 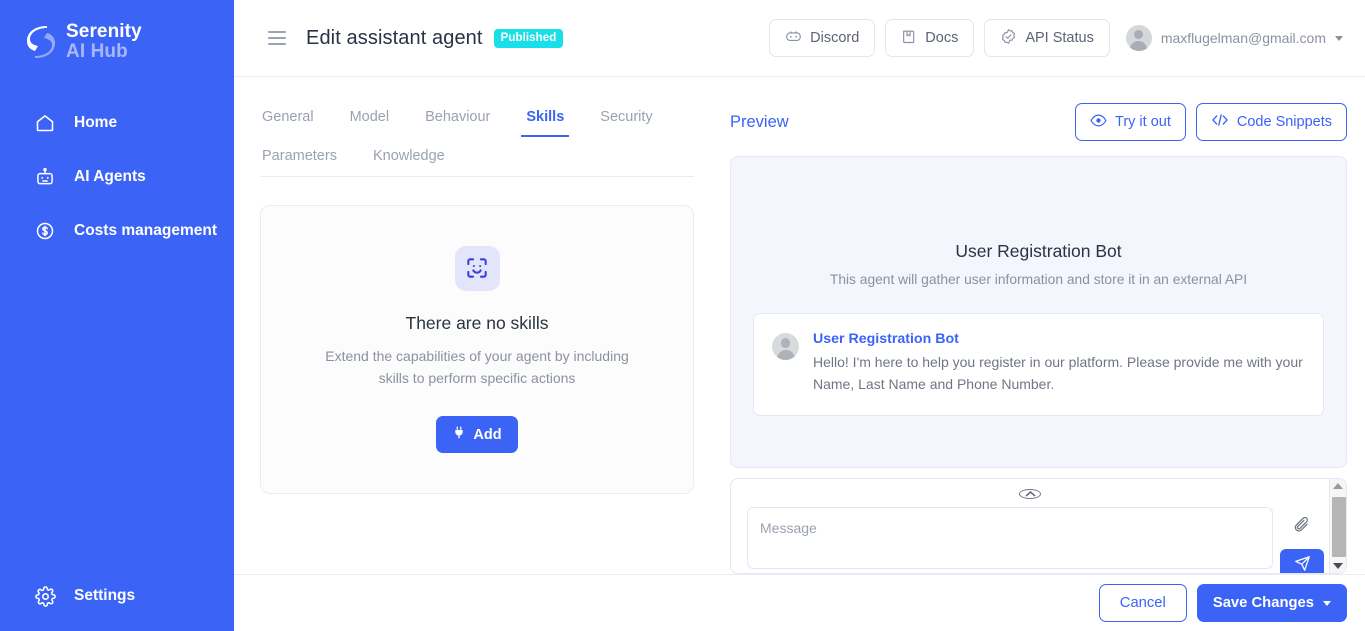 I want to click on discord-button-label: Discord, so click(x=835, y=38).